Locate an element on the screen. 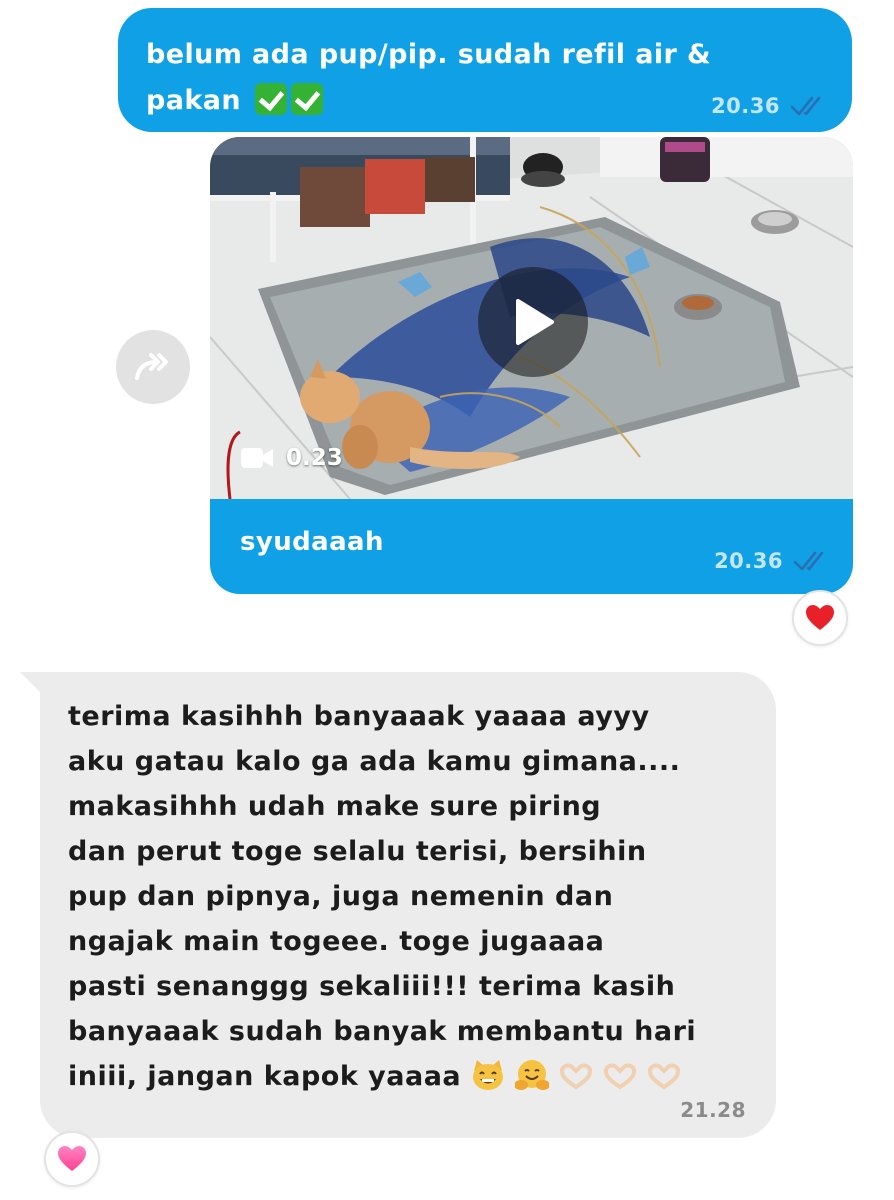 The width and height of the screenshot is (894, 1200). play-button is located at coordinates (533, 322).